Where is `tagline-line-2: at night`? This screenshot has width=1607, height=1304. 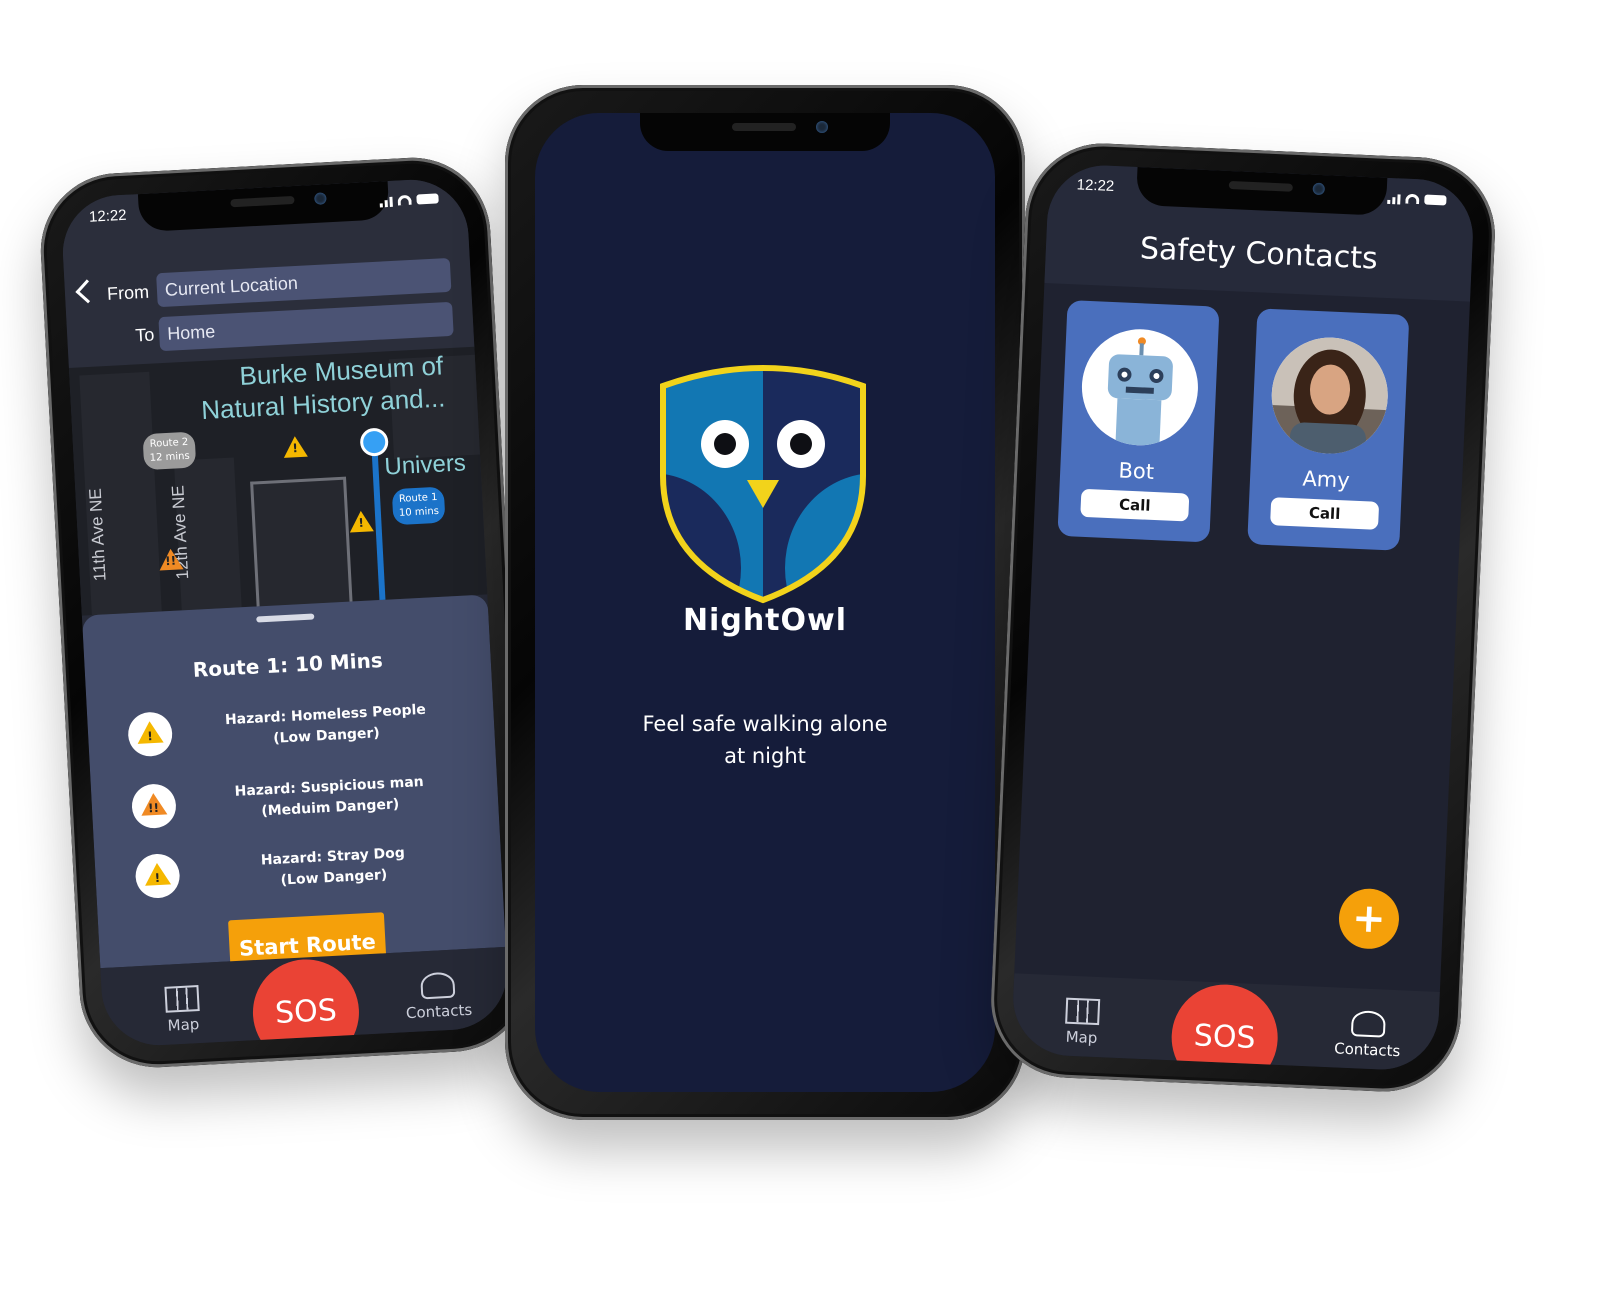
tagline-line-2: at night is located at coordinates (765, 756).